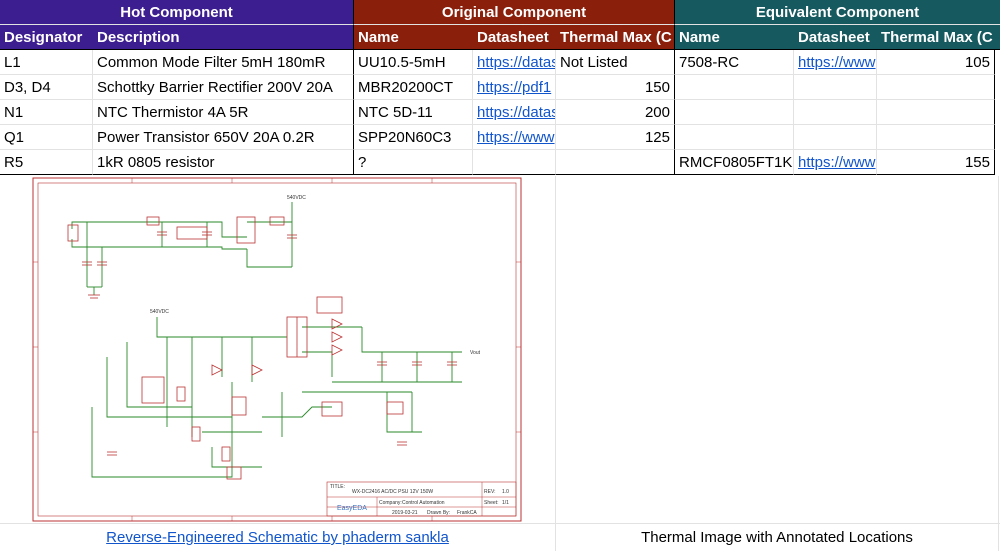  I want to click on header-designator: Designator, so click(46, 37).